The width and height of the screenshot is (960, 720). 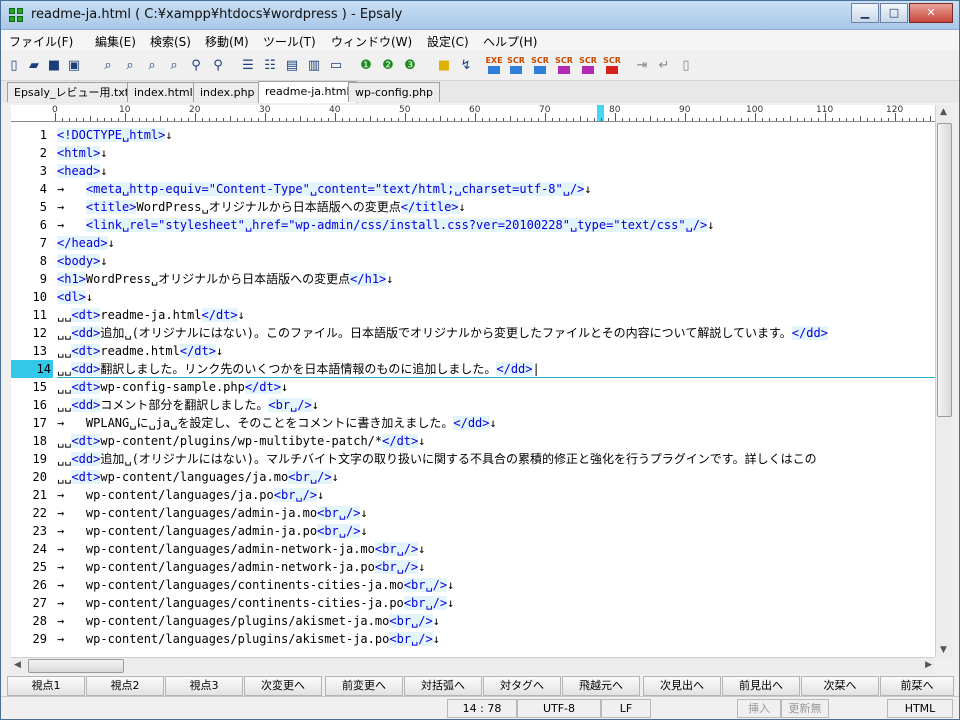 What do you see at coordinates (364, 686) in the screenshot?
I see `fkey-5: 前変更へ` at bounding box center [364, 686].